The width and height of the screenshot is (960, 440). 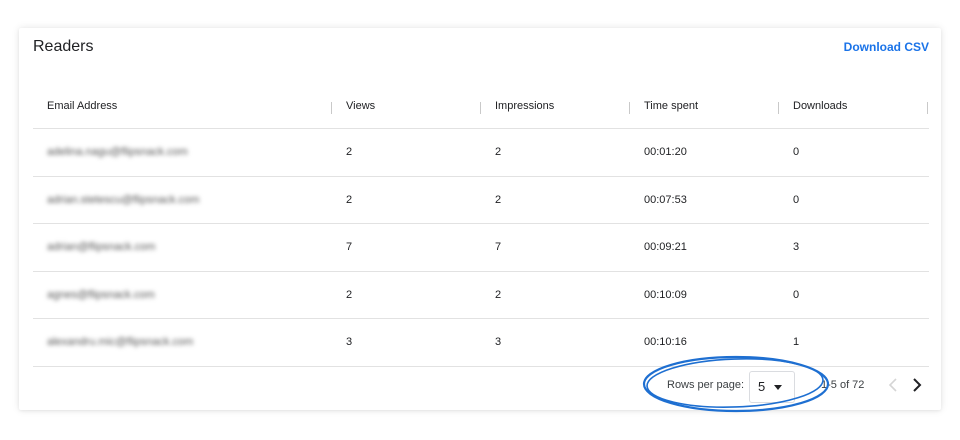 What do you see at coordinates (498, 247) in the screenshot?
I see `impressions-cell: 7` at bounding box center [498, 247].